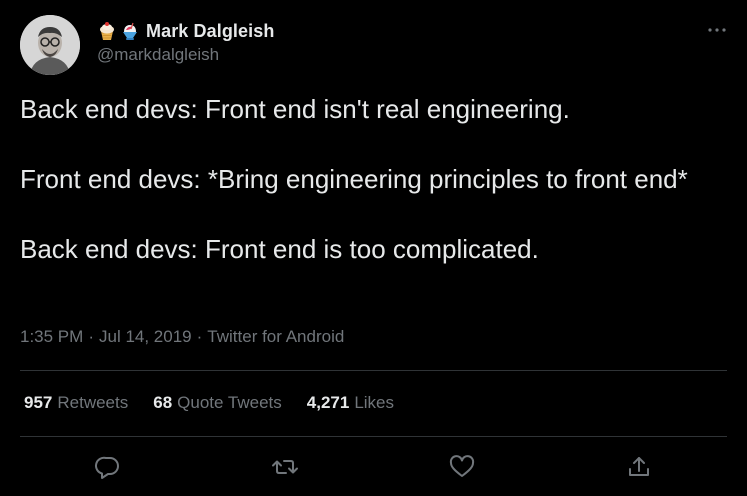 The image size is (747, 496). I want to click on author-handle: @markdalgleish, so click(158, 55).